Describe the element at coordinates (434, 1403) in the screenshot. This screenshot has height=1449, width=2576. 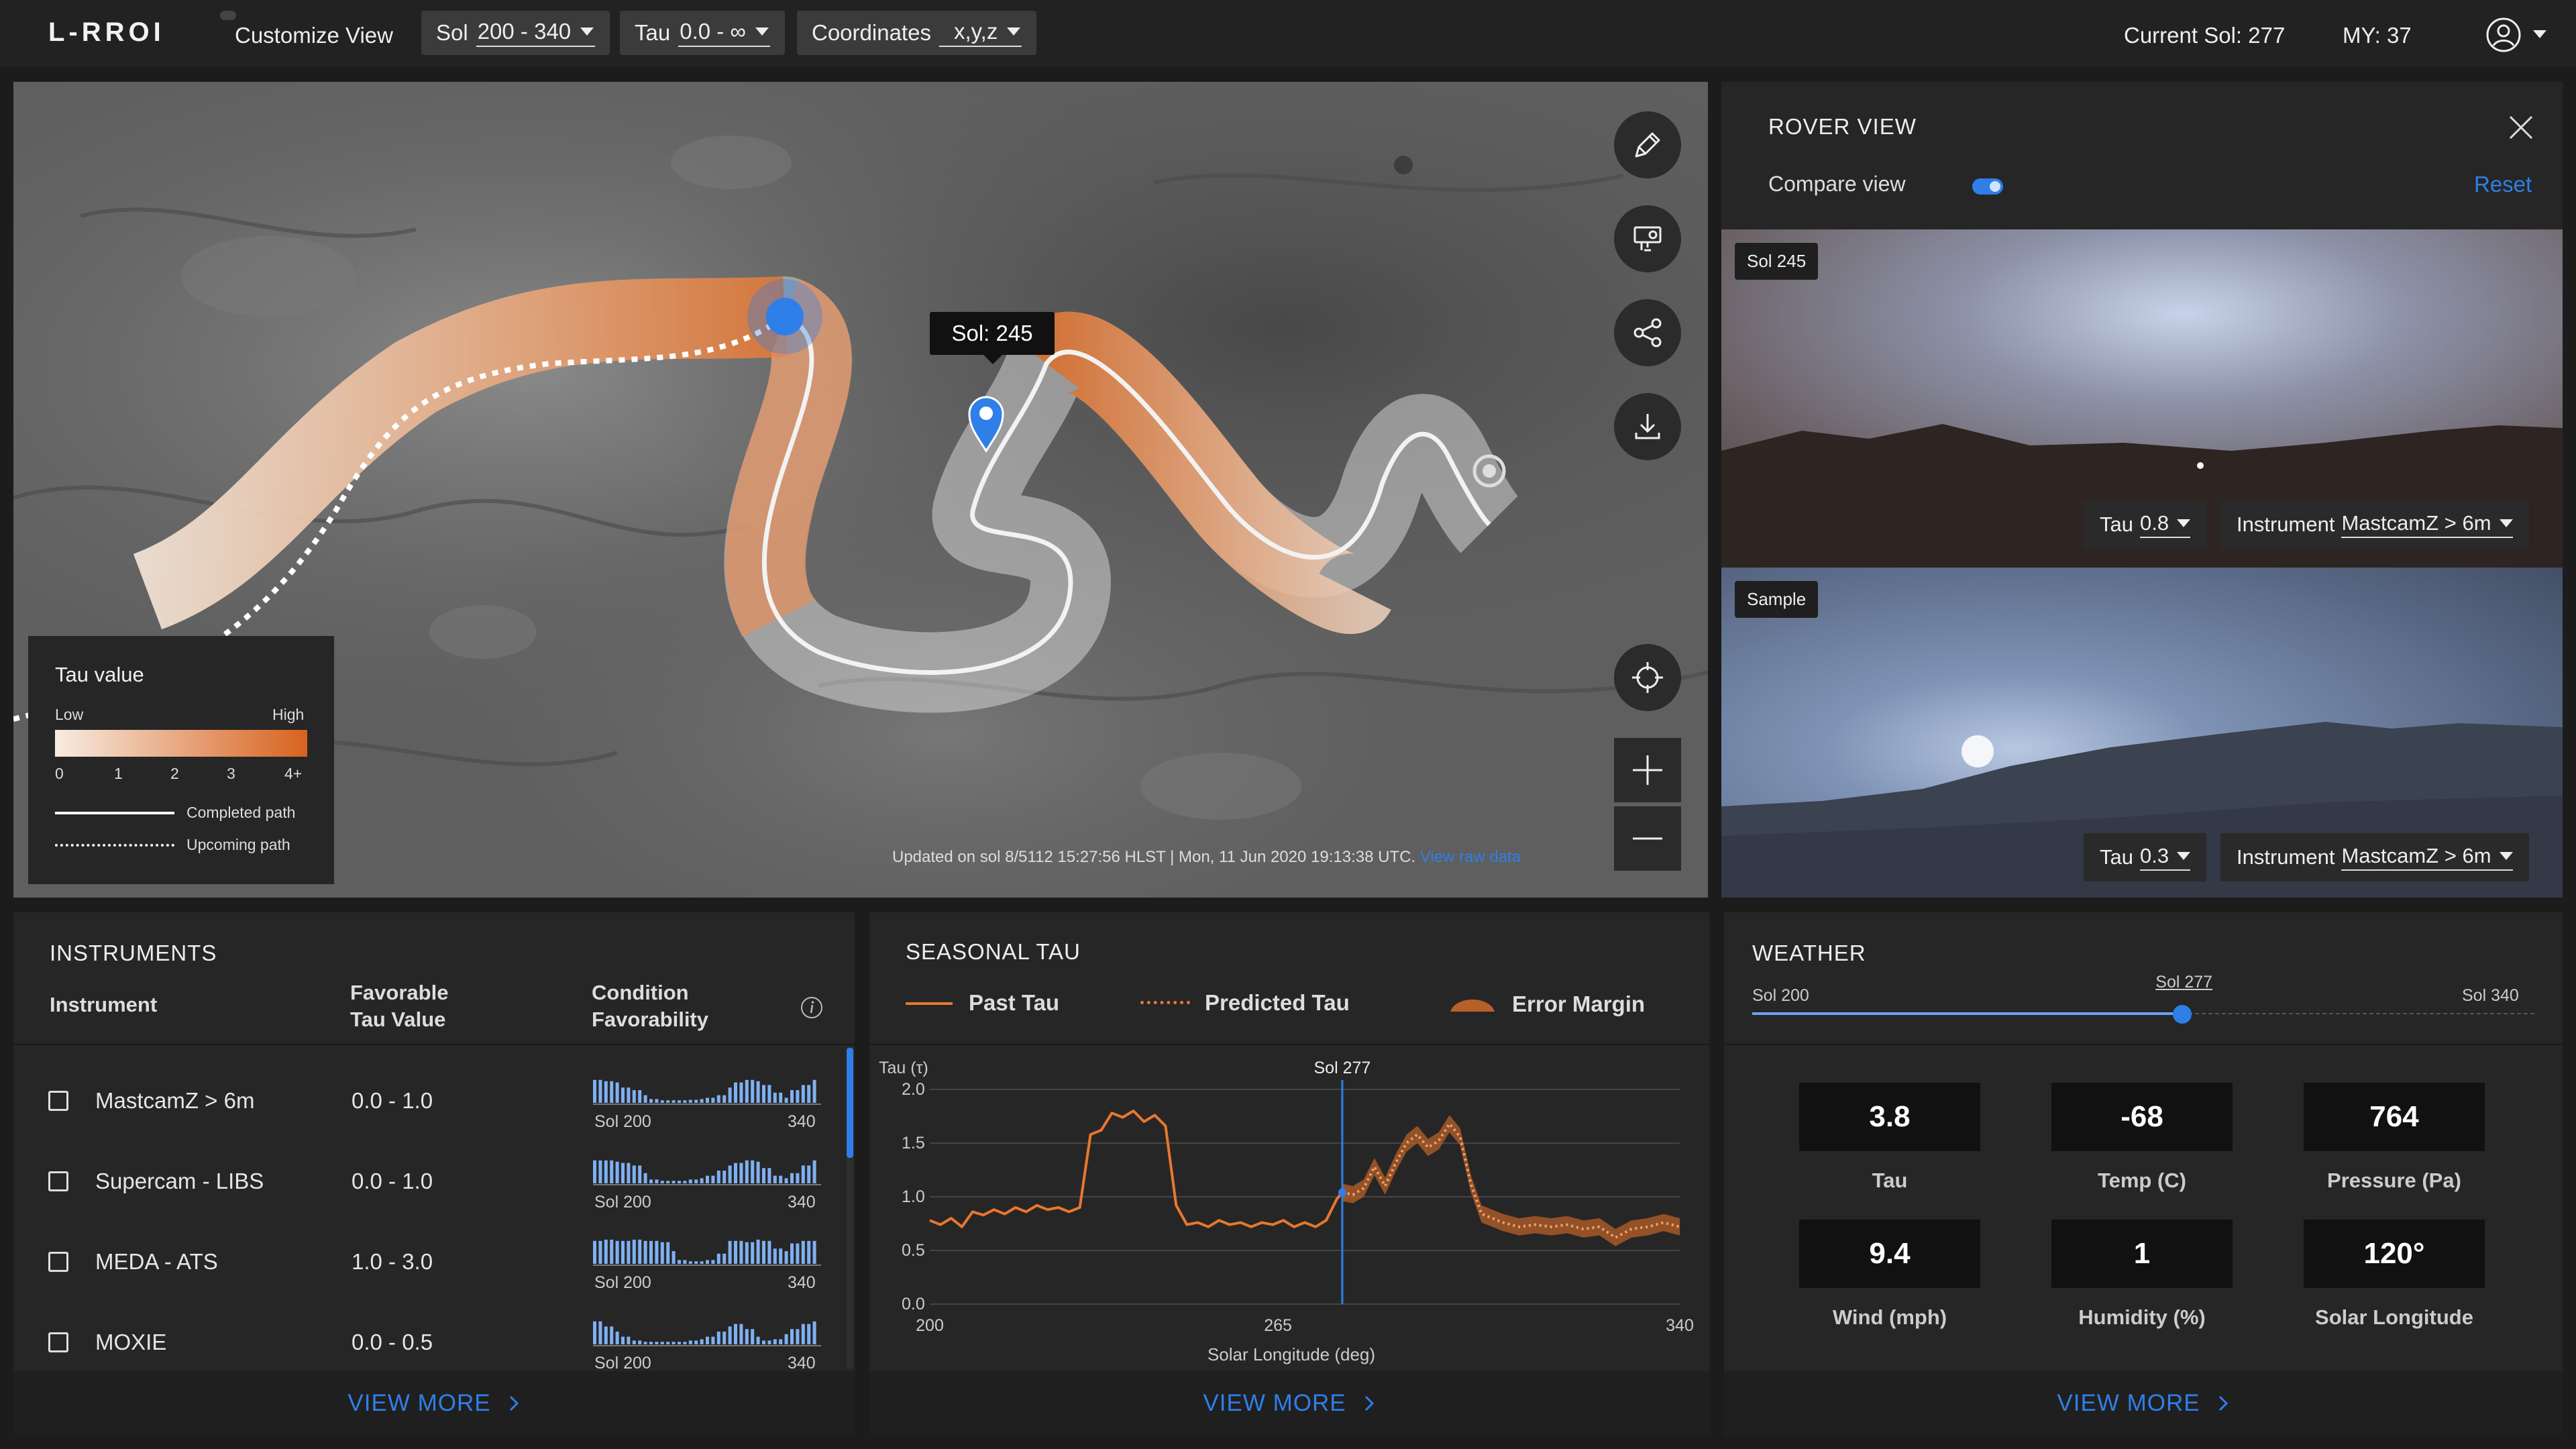
I see `instruments-view-more: VIEW MORE` at that location.